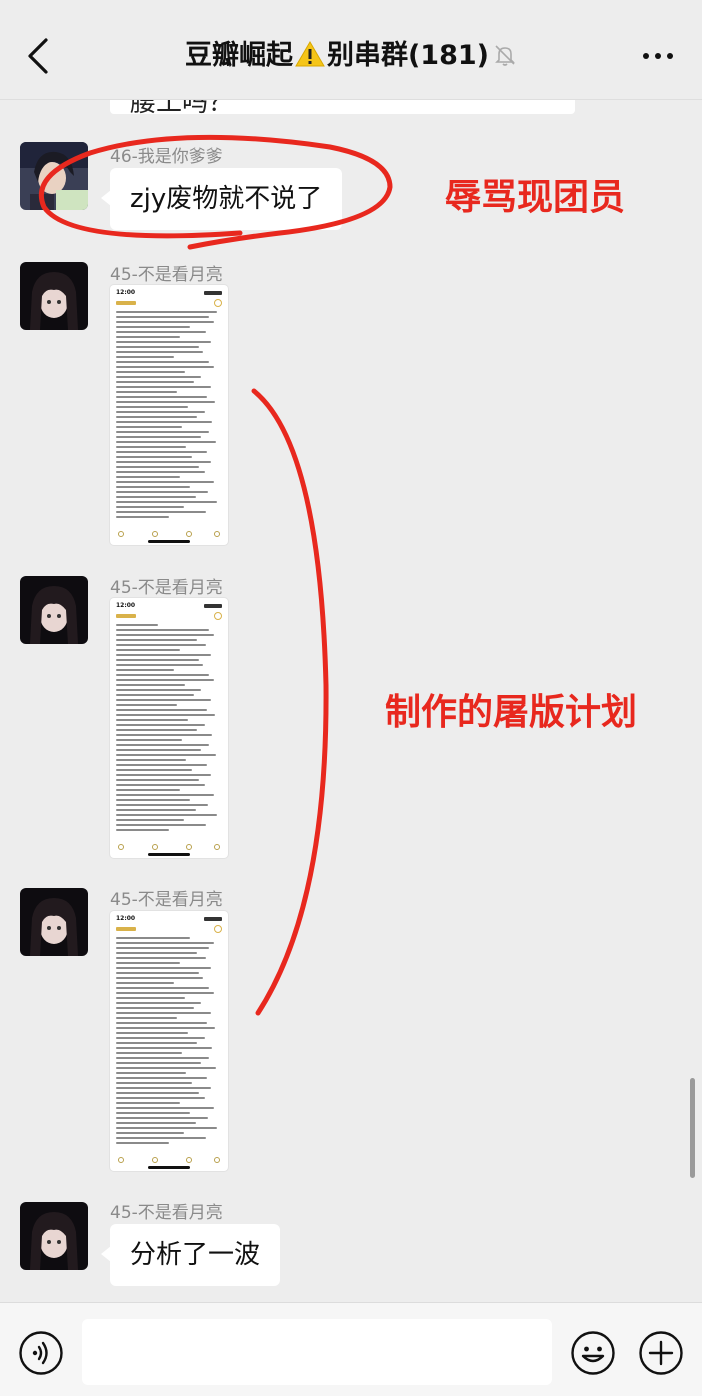 This screenshot has width=702, height=1396. What do you see at coordinates (661, 1353) in the screenshot?
I see `plus-icon` at bounding box center [661, 1353].